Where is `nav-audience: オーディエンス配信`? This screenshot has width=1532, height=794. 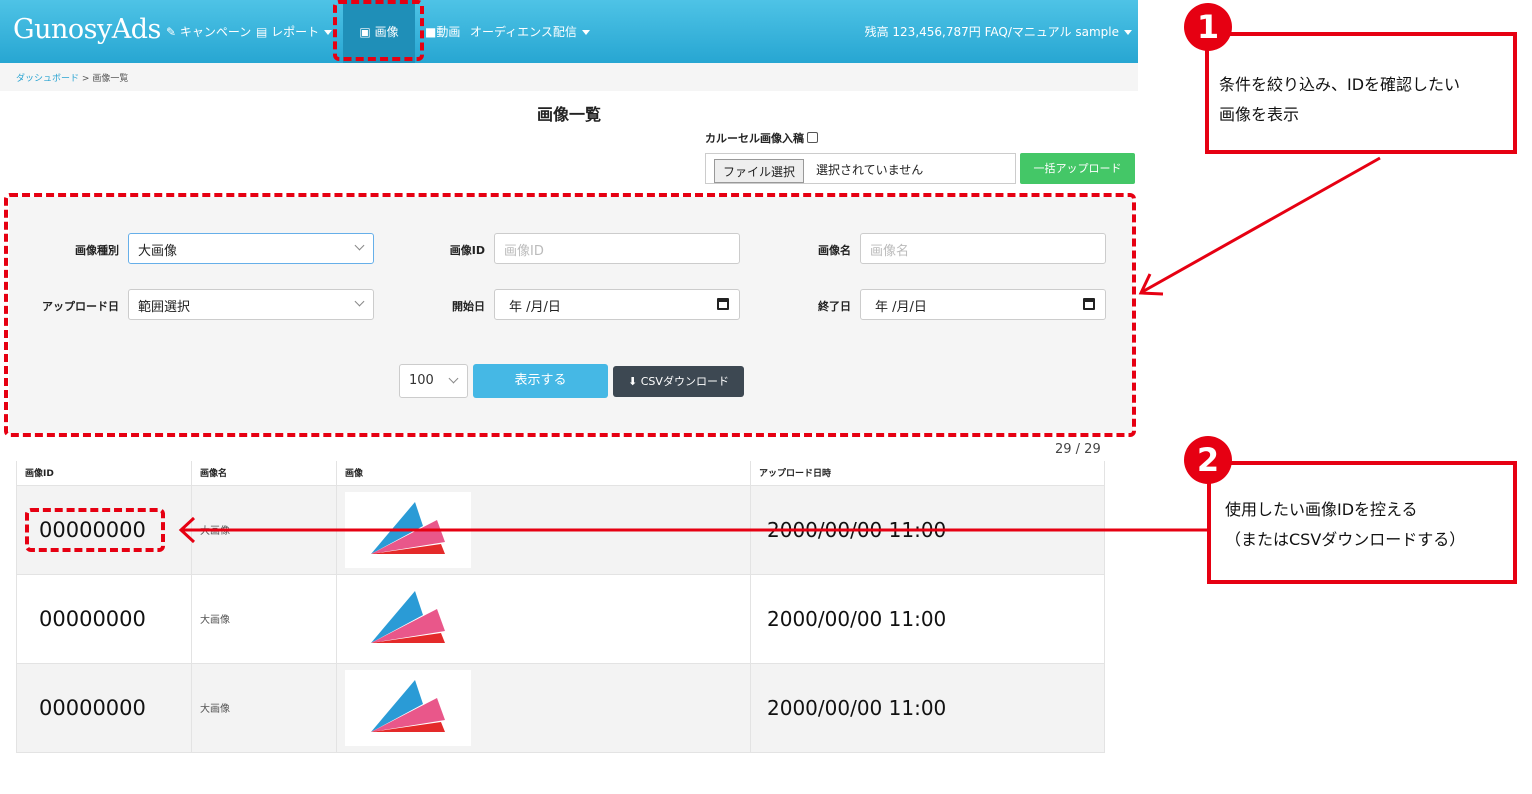
nav-audience: オーディエンス配信 is located at coordinates (530, 31).